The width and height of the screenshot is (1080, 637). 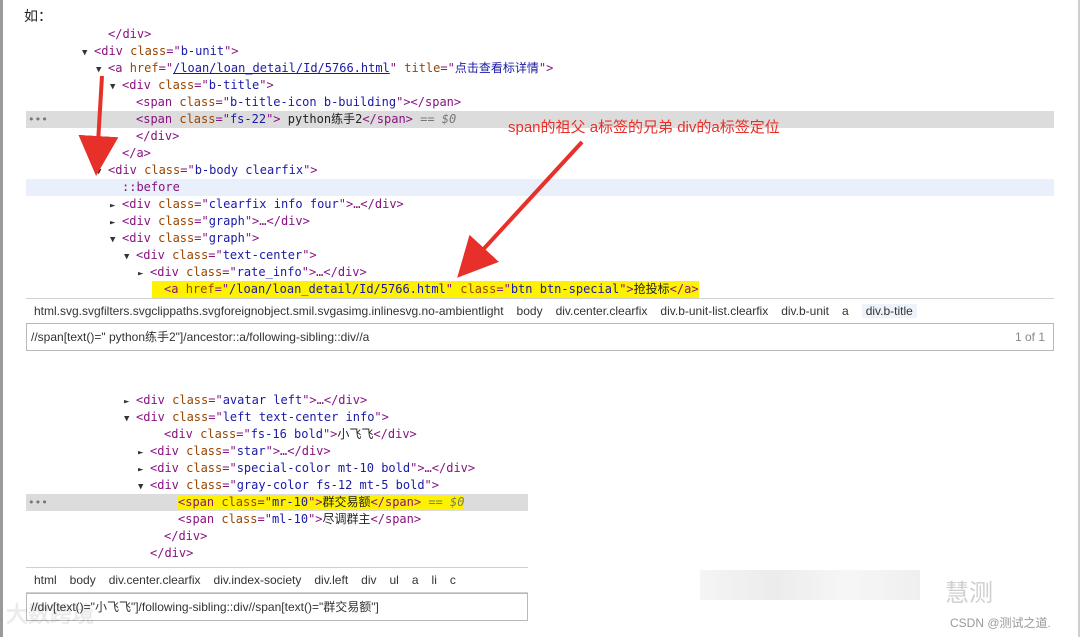 I want to click on markup-token: 抢投标, so click(x=651, y=289).